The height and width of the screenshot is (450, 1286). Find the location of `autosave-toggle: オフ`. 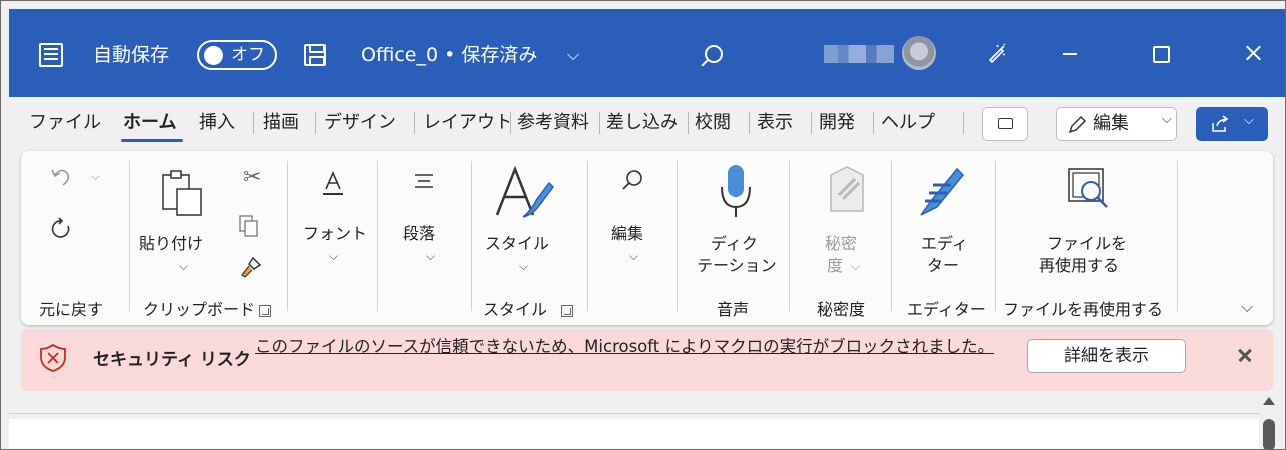

autosave-toggle: オフ is located at coordinates (237, 55).